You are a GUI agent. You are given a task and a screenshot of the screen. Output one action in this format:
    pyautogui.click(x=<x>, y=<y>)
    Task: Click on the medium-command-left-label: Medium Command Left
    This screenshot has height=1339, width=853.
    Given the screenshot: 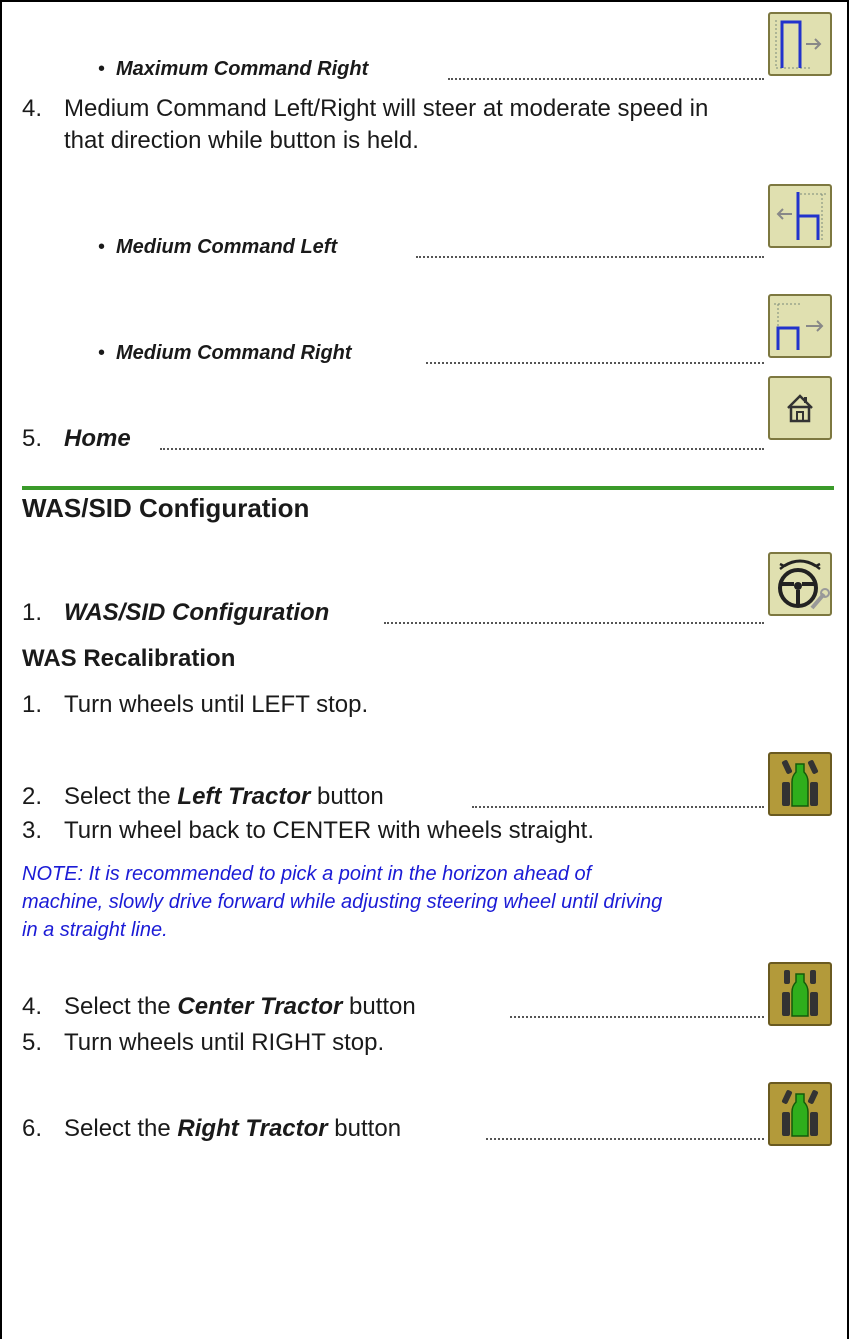 What is the action you would take?
    pyautogui.click(x=227, y=247)
    